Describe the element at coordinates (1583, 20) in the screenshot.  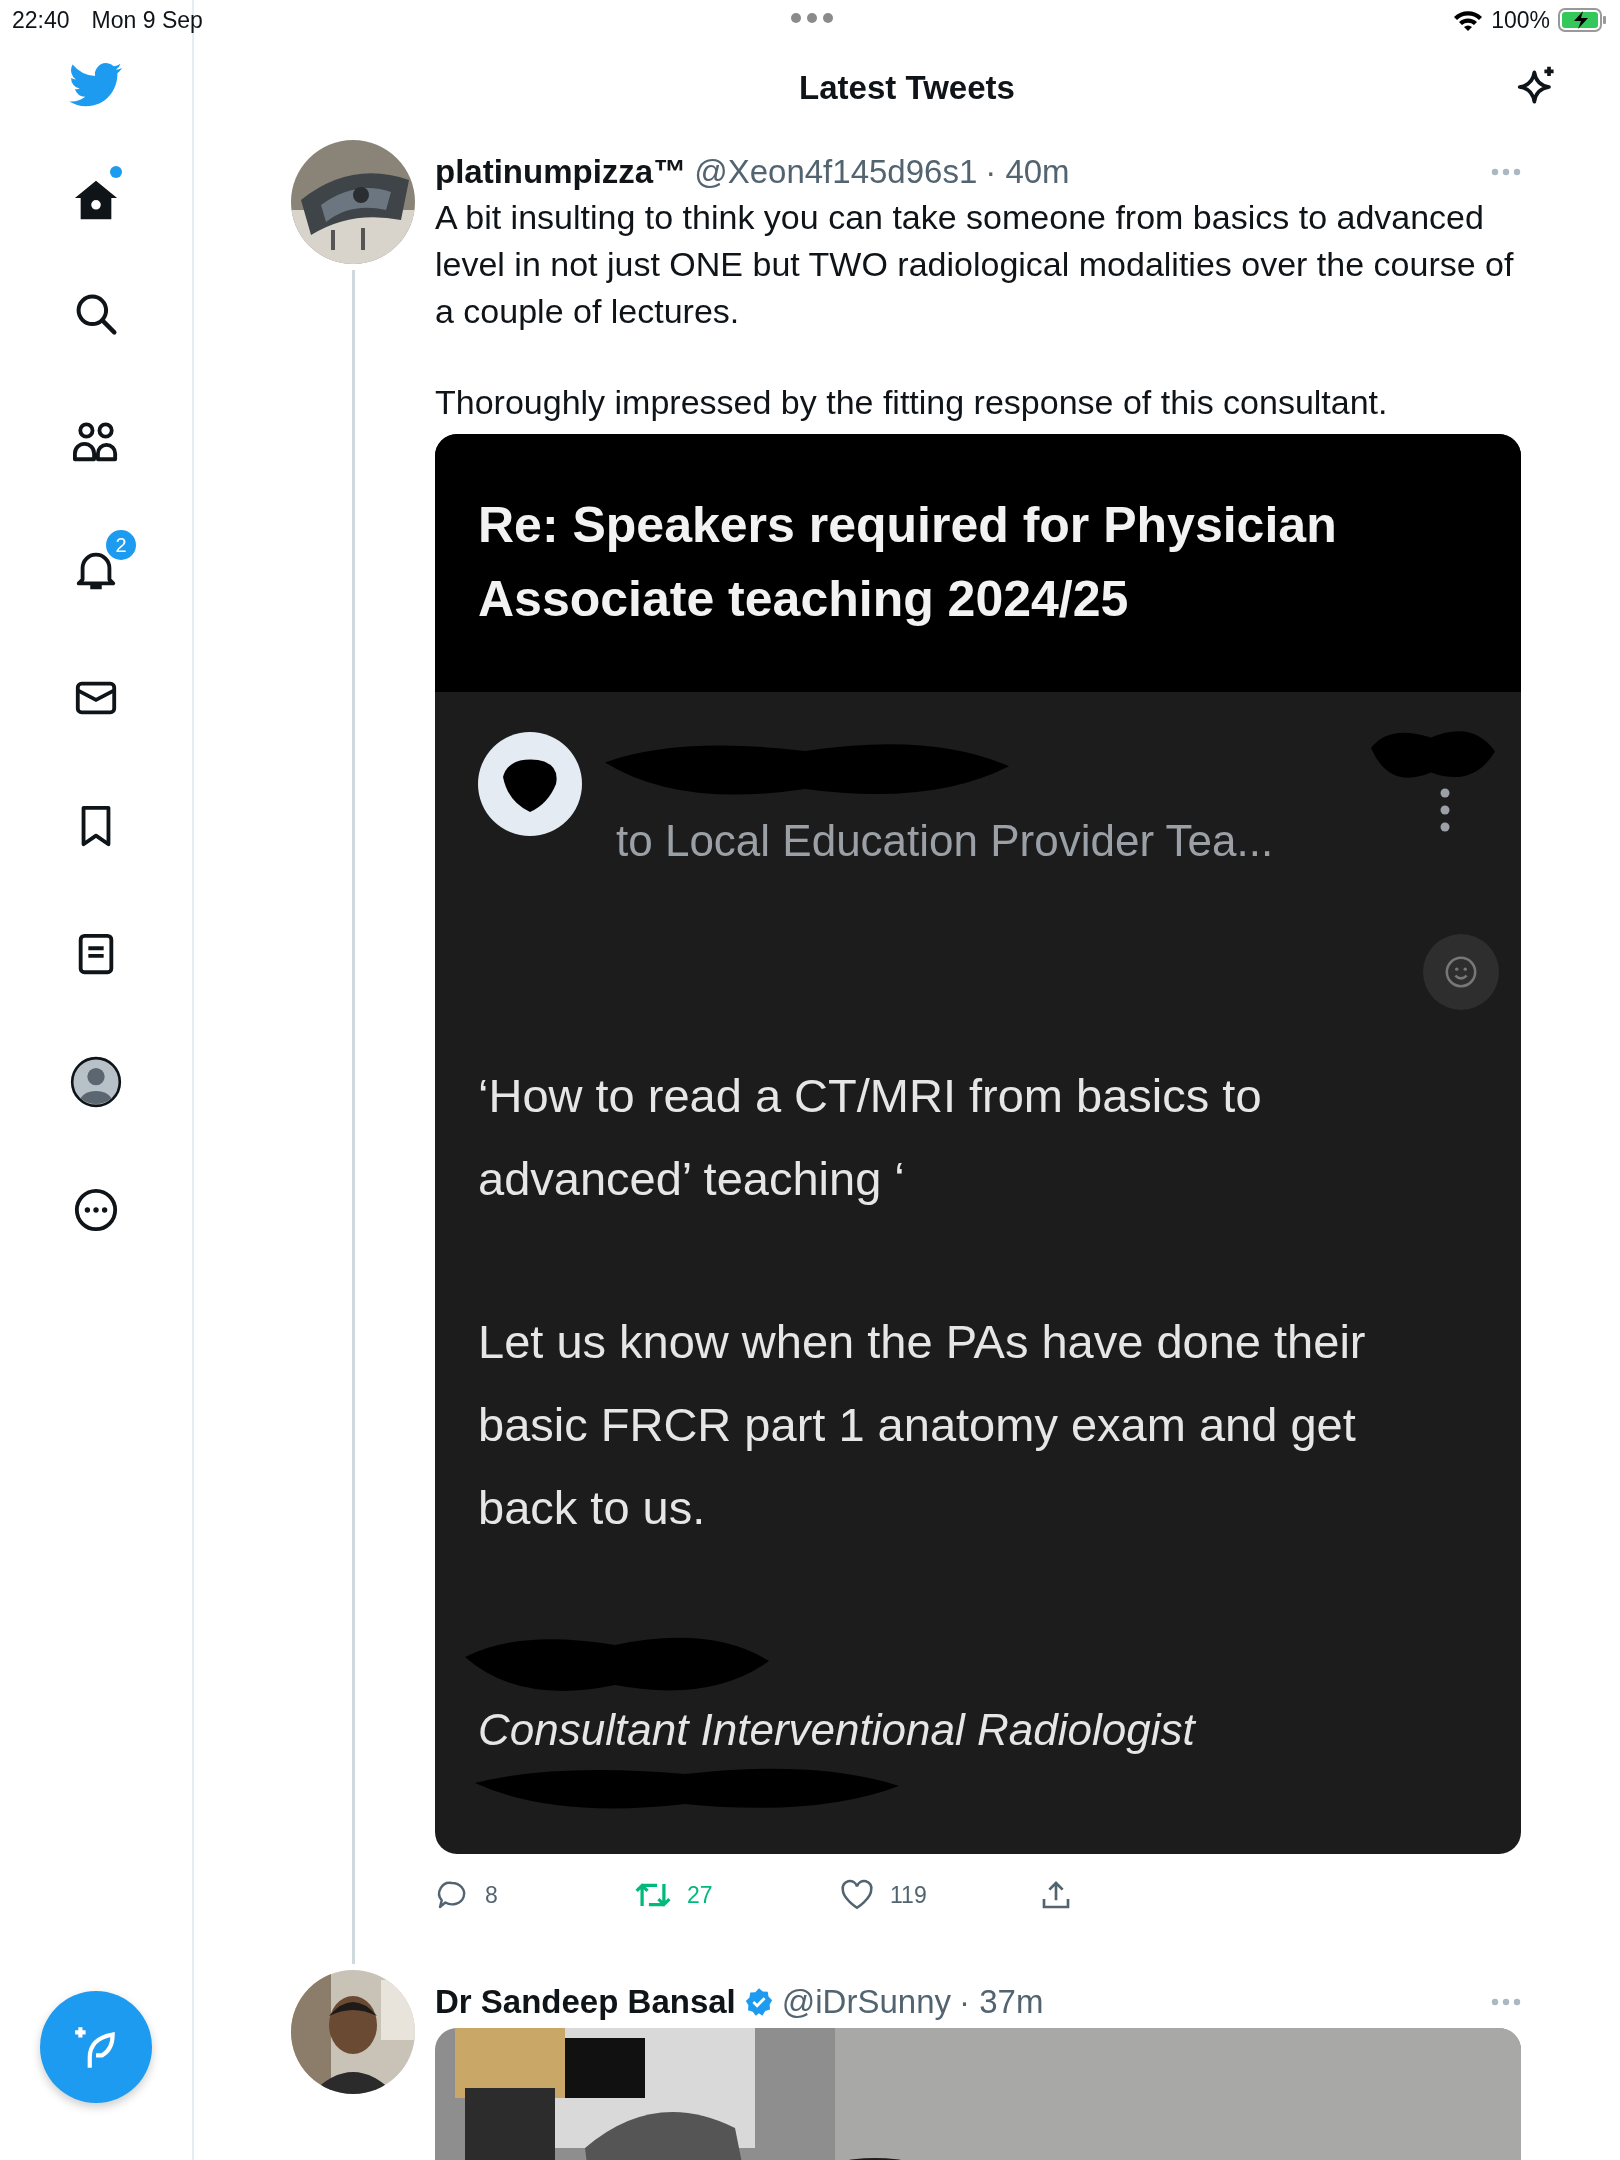
I see `battery-charging-icon` at that location.